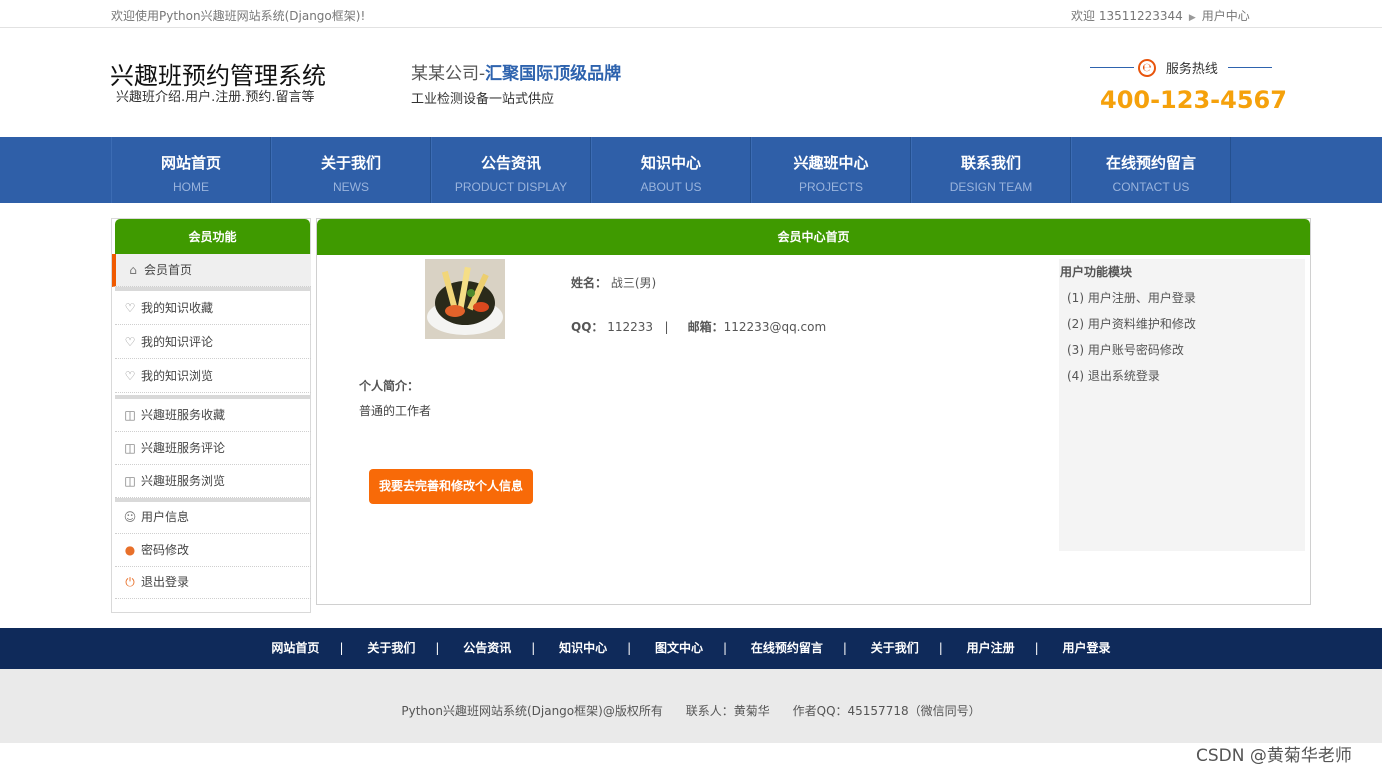 The width and height of the screenshot is (1382, 772). Describe the element at coordinates (589, 283) in the screenshot. I see `name-label: 姓名：` at that location.